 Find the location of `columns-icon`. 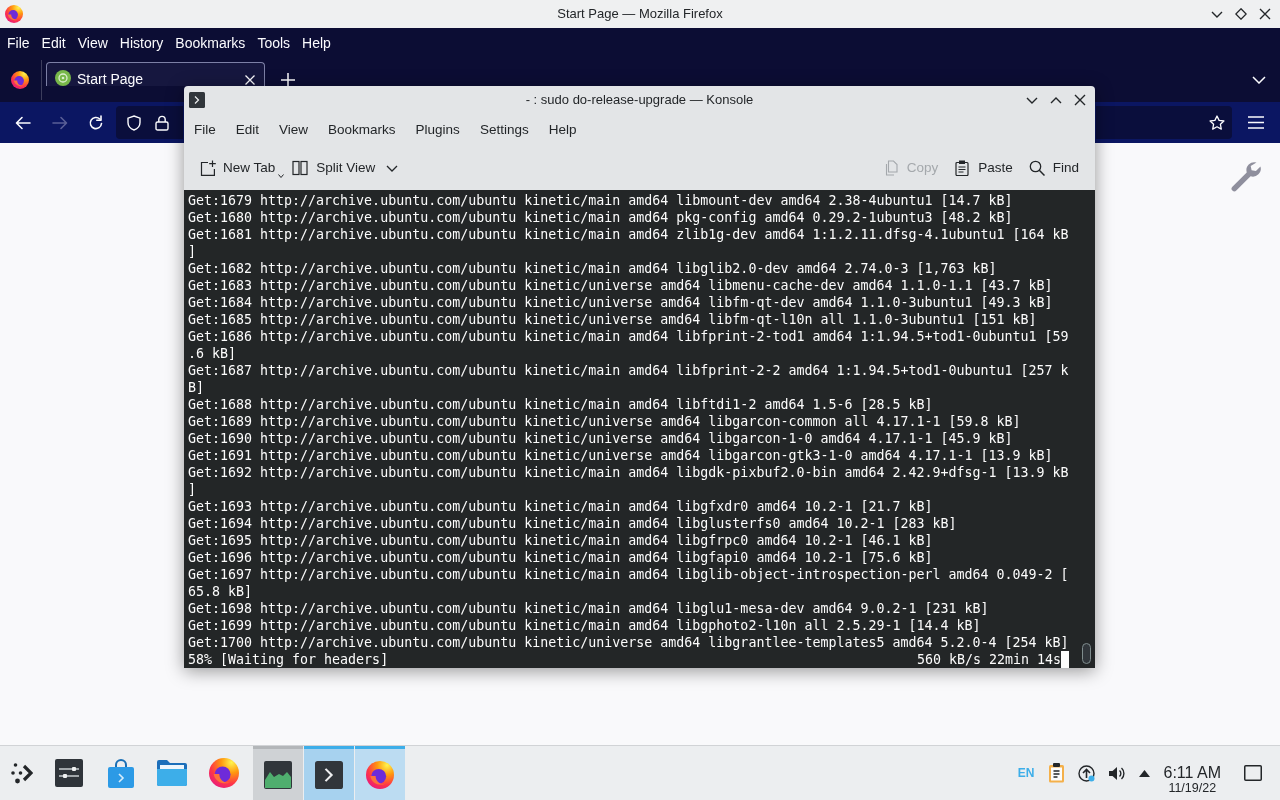

columns-icon is located at coordinates (300, 168).